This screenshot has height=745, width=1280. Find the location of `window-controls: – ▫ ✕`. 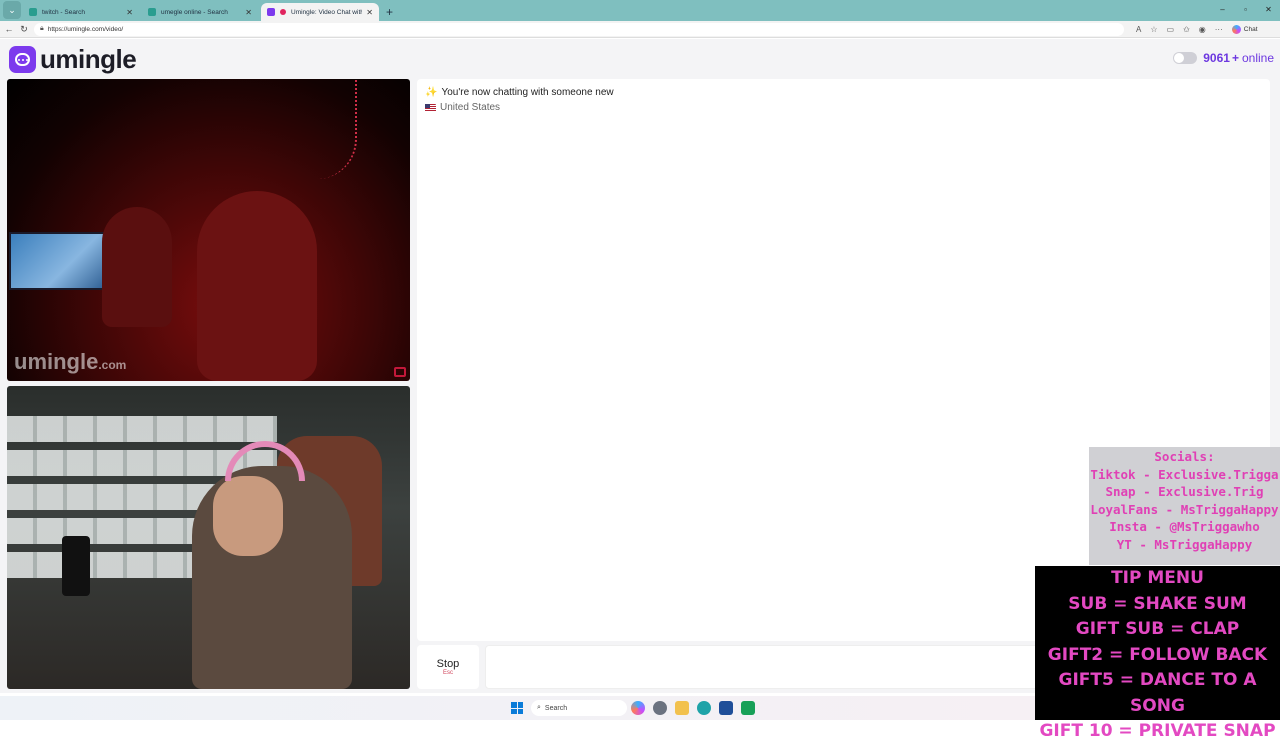

window-controls: – ▫ ✕ is located at coordinates (1245, 10).